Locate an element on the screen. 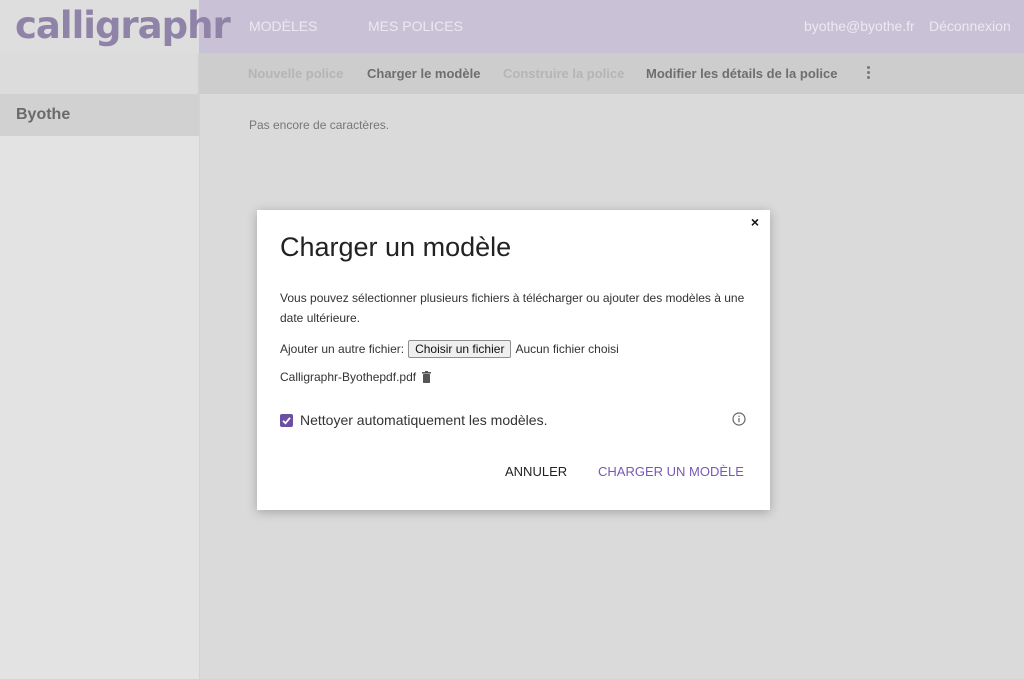 The image size is (1024, 679). step-upload-template: Charger le modèle is located at coordinates (423, 73).